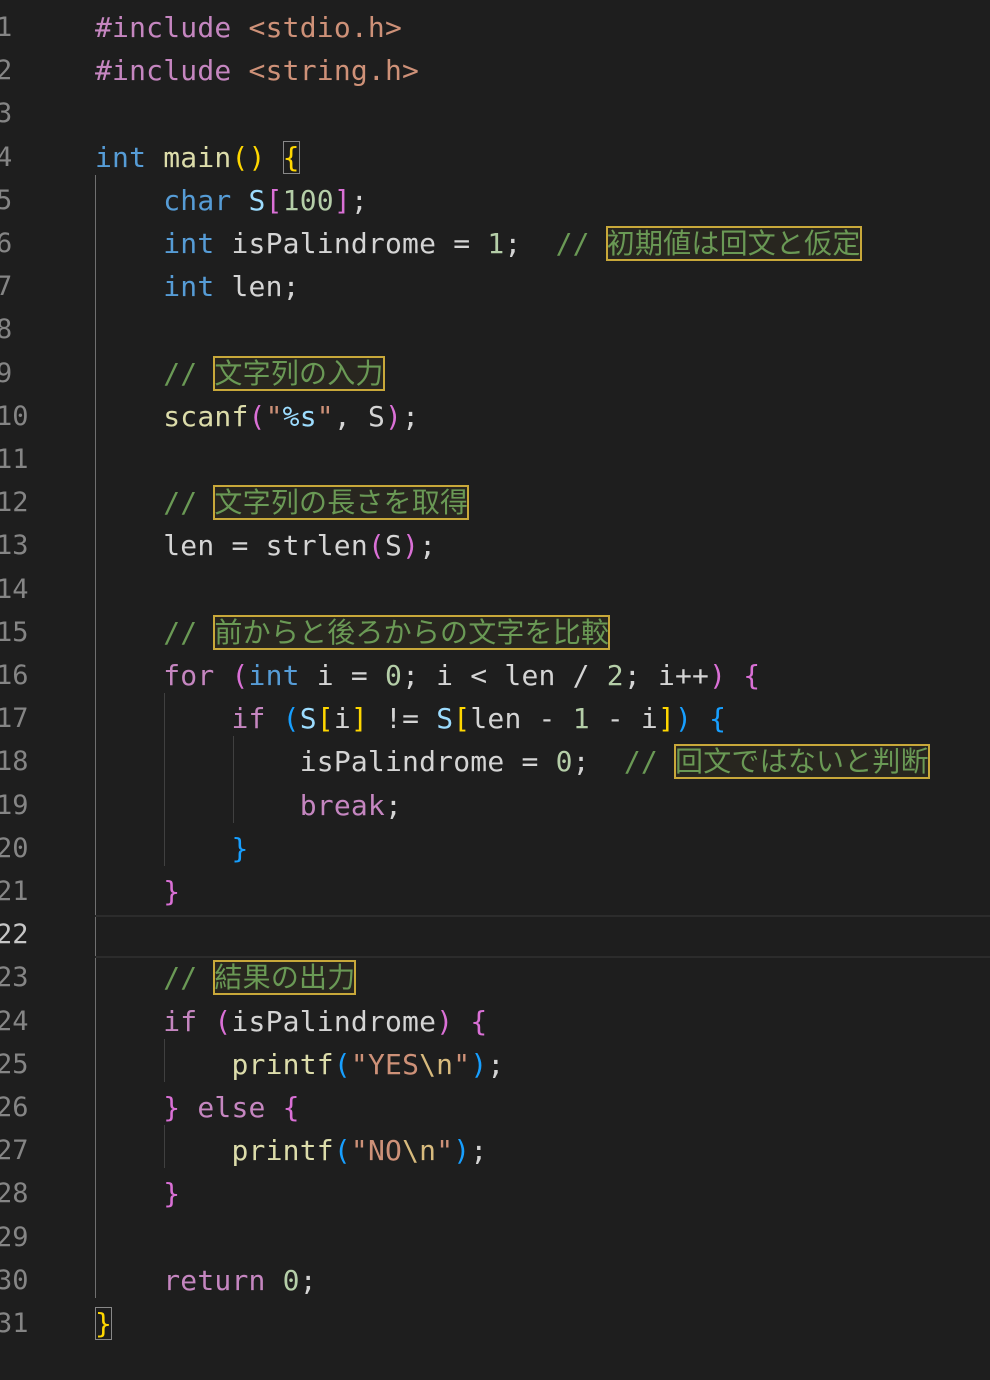 This screenshot has width=990, height=1380. What do you see at coordinates (14, 546) in the screenshot?
I see `line-number: 13` at bounding box center [14, 546].